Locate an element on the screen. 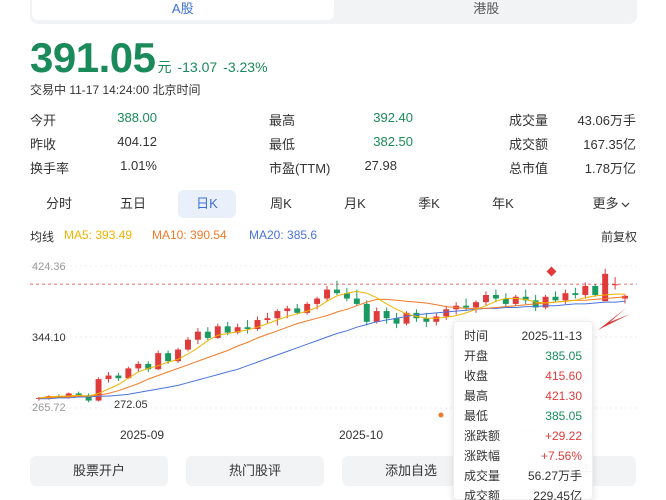 The height and width of the screenshot is (500, 666). price-change-percent: -3.23% is located at coordinates (245, 67).